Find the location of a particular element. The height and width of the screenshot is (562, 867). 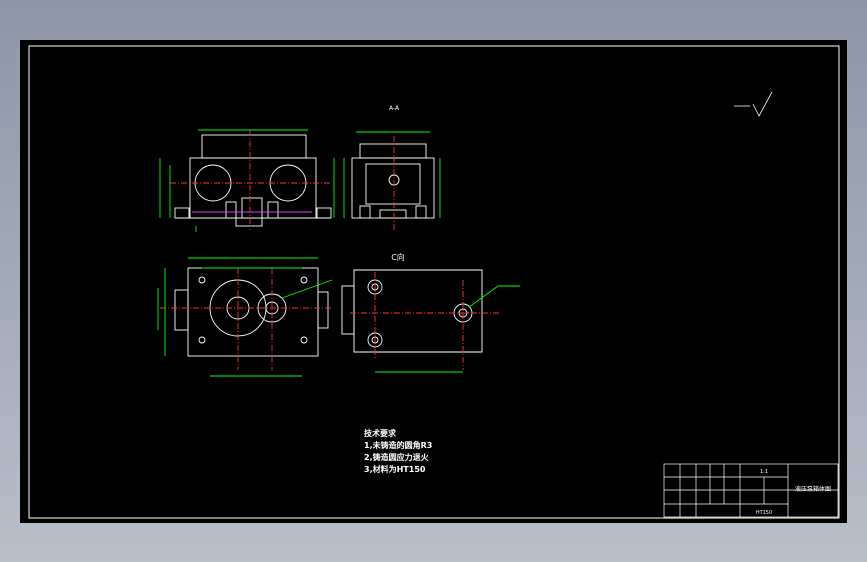

requirement-item-2: 2,铸造圆应力退火 is located at coordinates (396, 457).